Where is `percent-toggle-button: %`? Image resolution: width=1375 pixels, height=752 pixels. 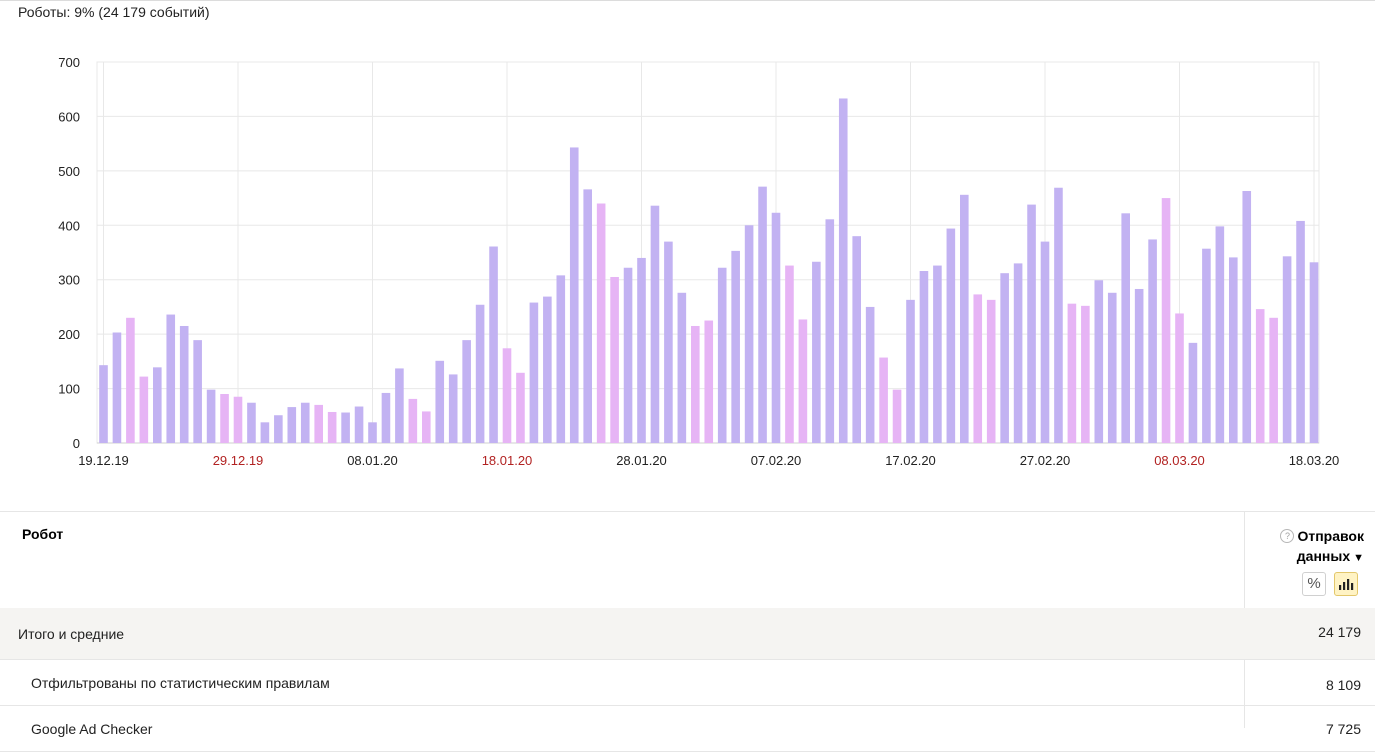 percent-toggle-button: % is located at coordinates (1314, 584).